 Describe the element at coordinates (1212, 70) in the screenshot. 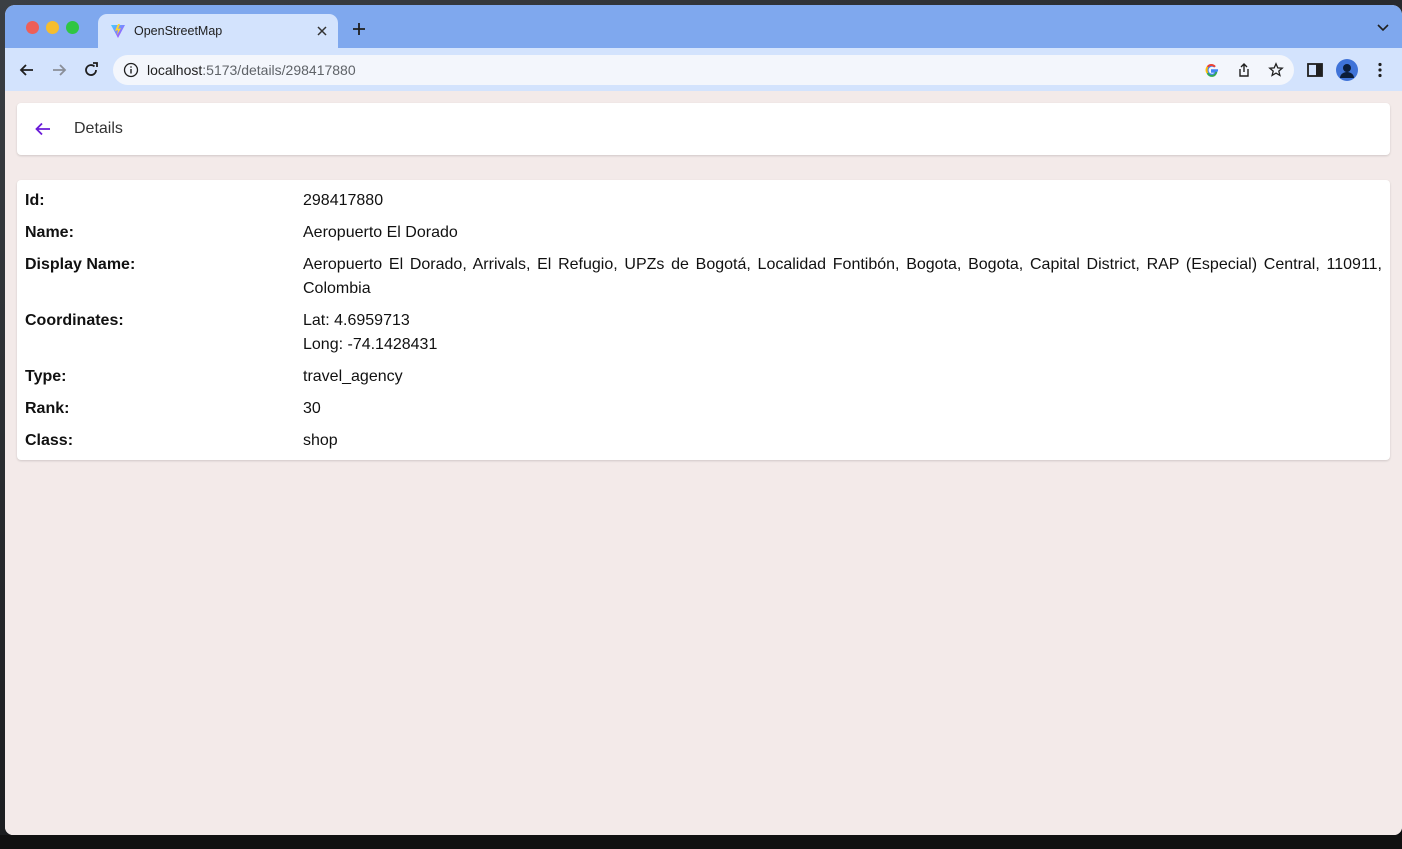

I see `google-icon` at that location.